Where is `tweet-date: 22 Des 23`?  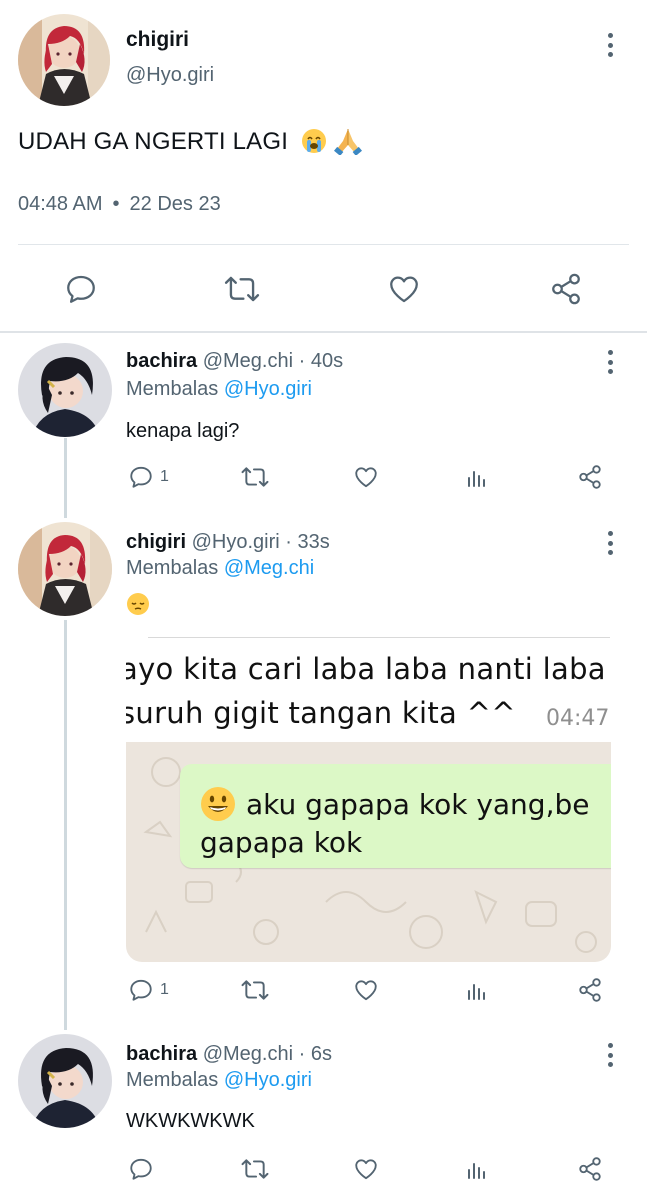
tweet-date: 22 Des 23 is located at coordinates (175, 204).